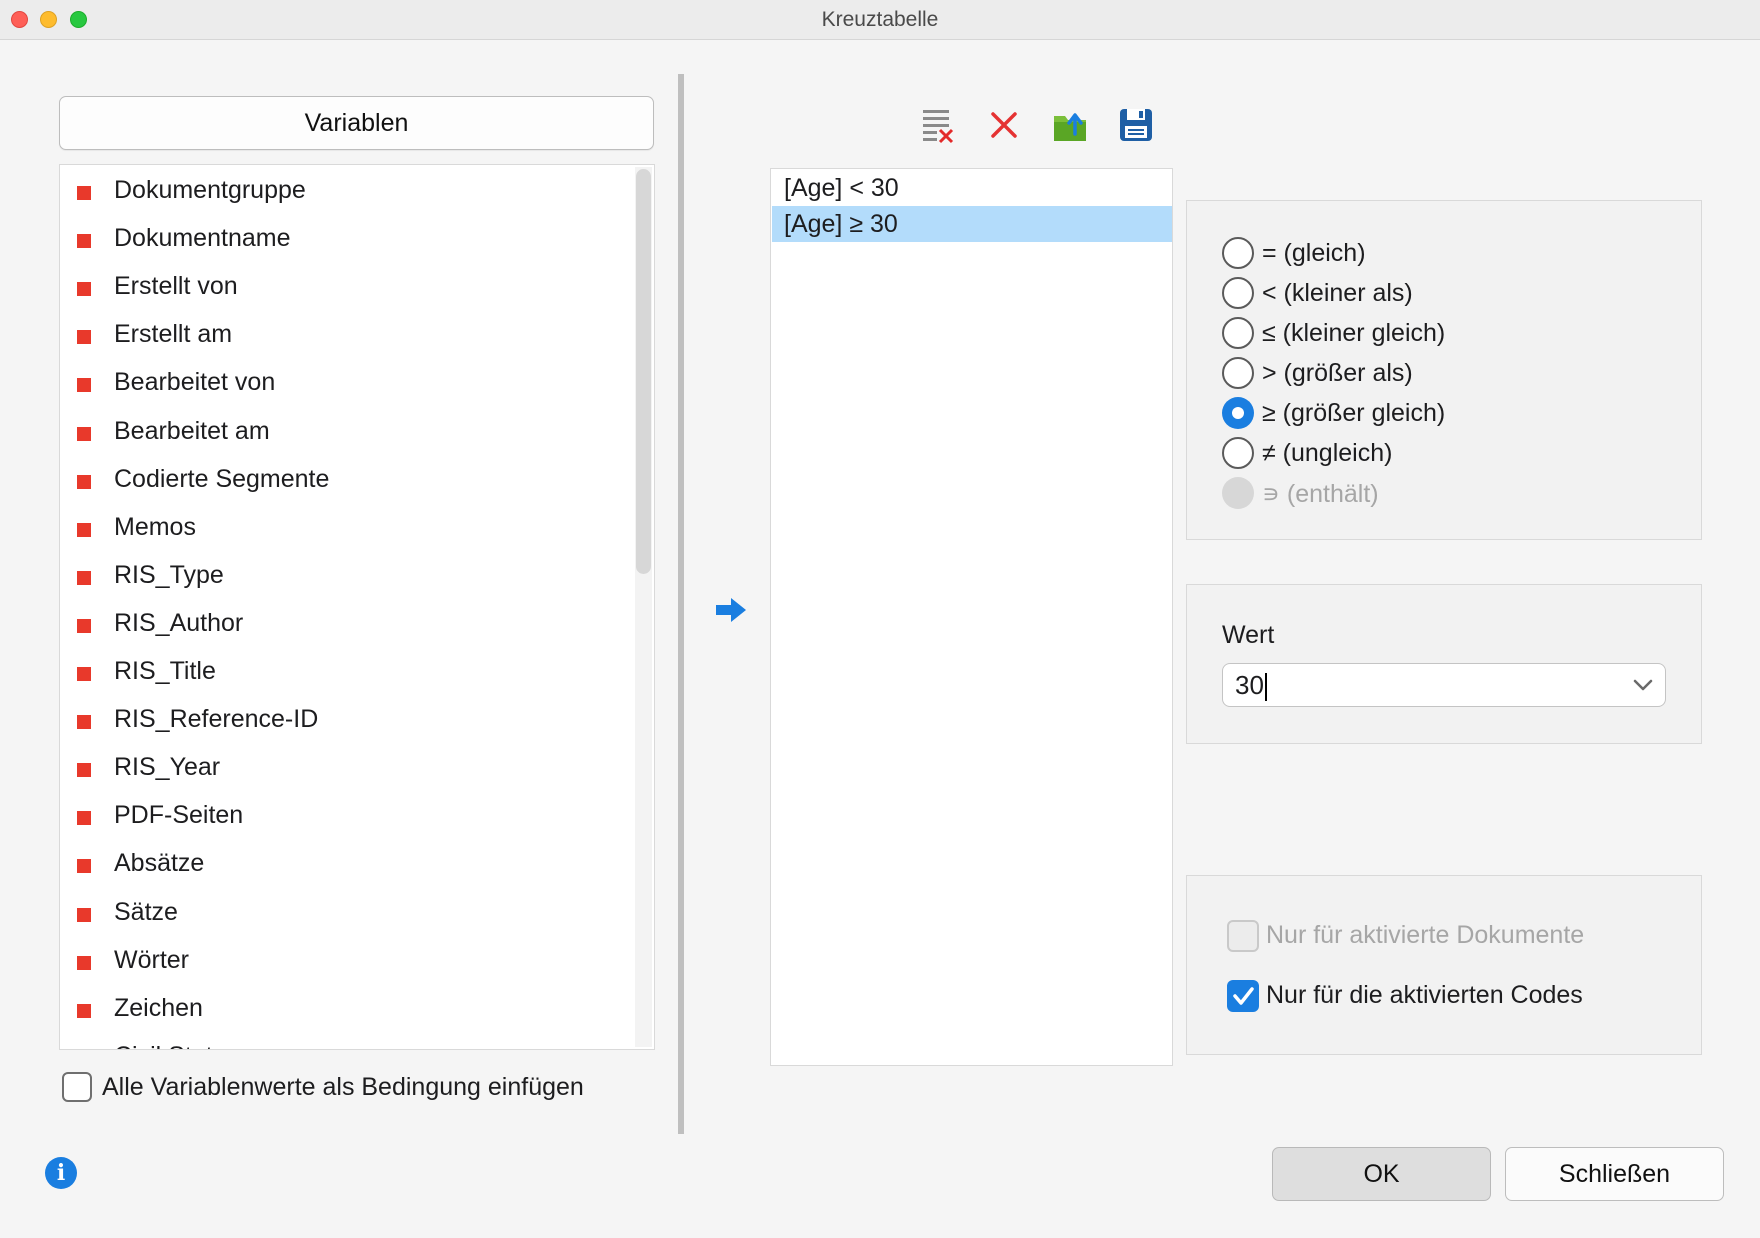 The image size is (1760, 1238). What do you see at coordinates (340, 1041) in the screenshot?
I see `variable-item: Civil Status` at bounding box center [340, 1041].